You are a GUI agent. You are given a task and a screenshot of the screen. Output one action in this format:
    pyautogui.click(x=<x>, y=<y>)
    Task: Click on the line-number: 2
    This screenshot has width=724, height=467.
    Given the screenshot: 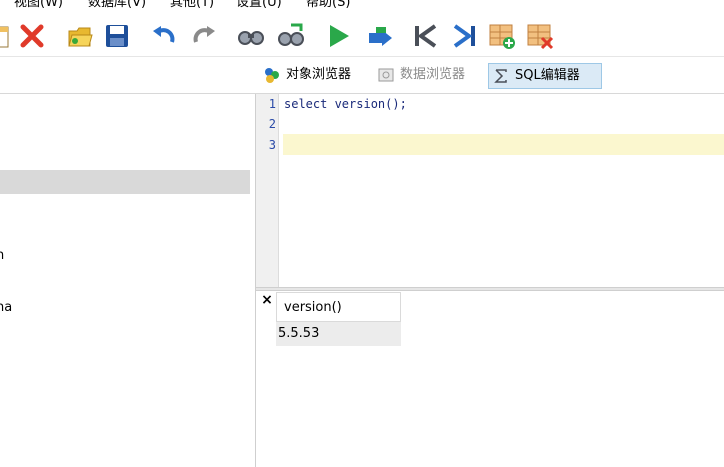 What is the action you would take?
    pyautogui.click(x=272, y=124)
    